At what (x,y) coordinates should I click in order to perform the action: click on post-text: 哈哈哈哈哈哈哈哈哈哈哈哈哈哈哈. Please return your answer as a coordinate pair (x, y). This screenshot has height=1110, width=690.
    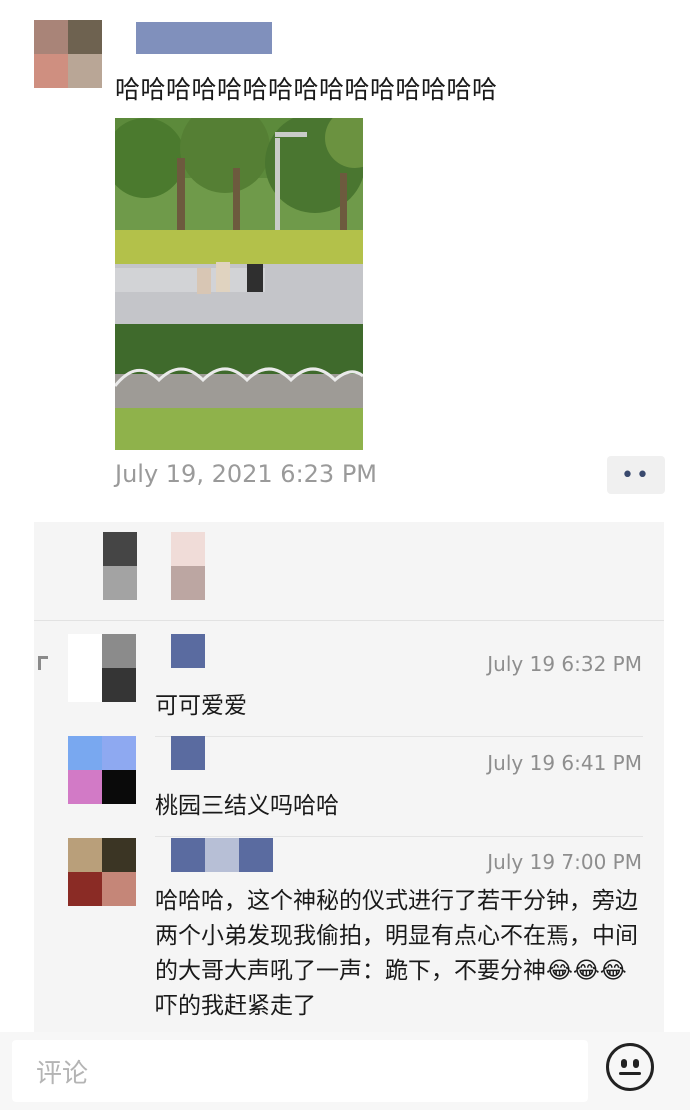
    Looking at the image, I should click on (306, 89).